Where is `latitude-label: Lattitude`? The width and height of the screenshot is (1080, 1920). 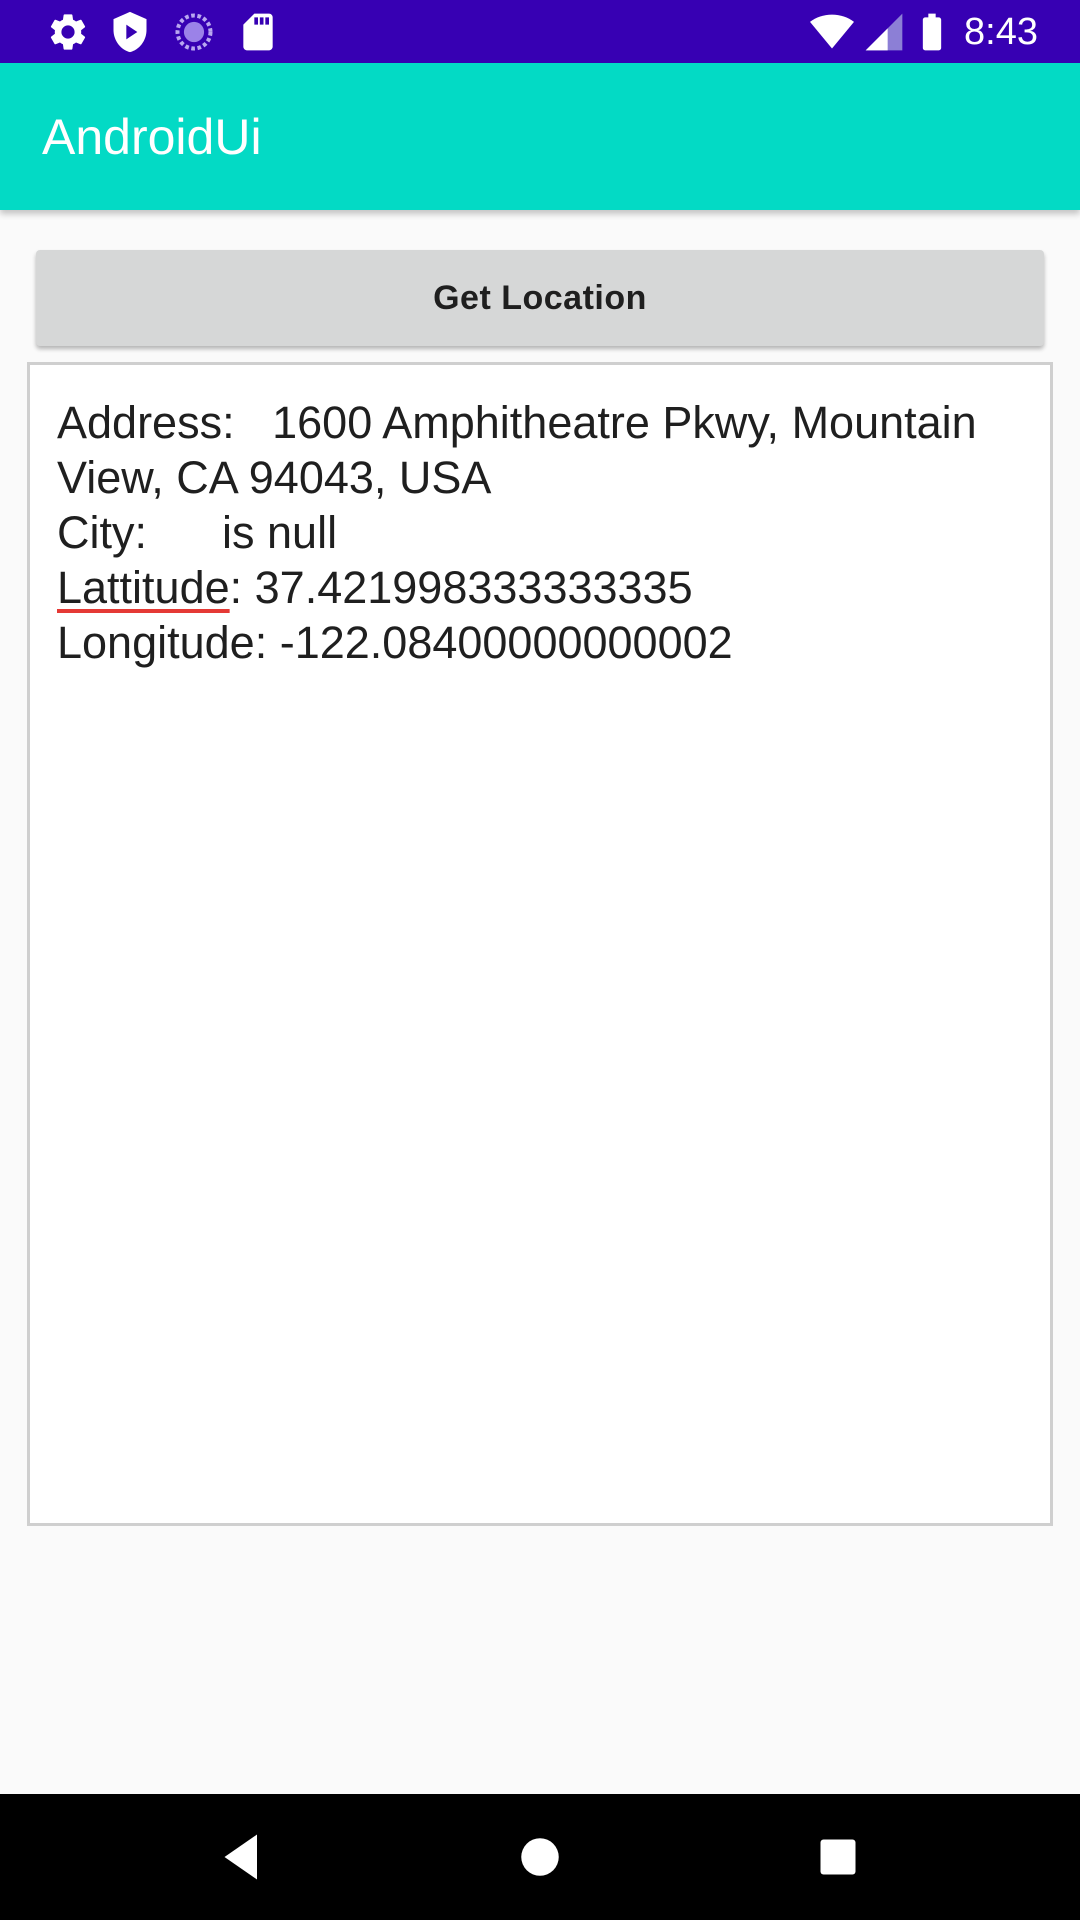
latitude-label: Lattitude is located at coordinates (143, 587).